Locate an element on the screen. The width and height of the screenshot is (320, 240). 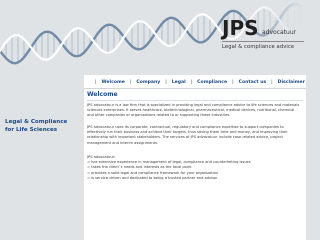
logo-divider is located at coordinates (263, 41).